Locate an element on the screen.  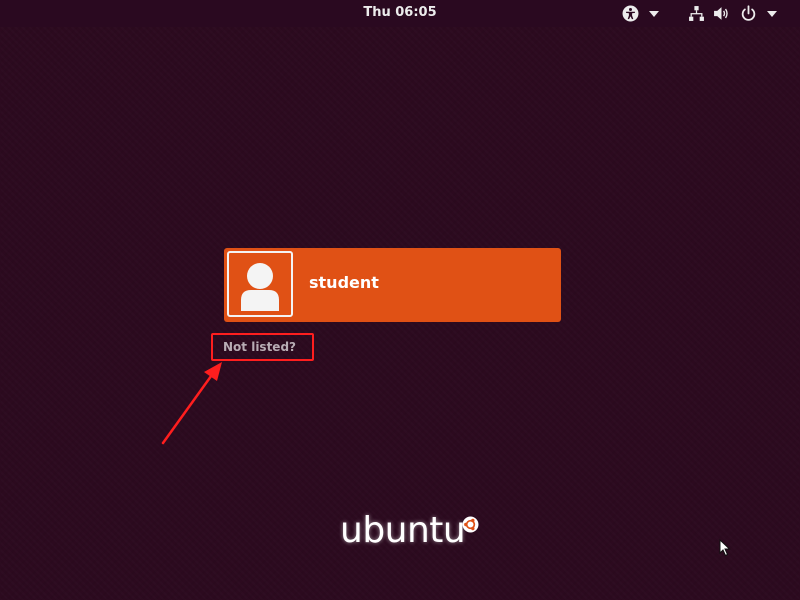
clock-label: Thu 06:05 is located at coordinates (399, 12).